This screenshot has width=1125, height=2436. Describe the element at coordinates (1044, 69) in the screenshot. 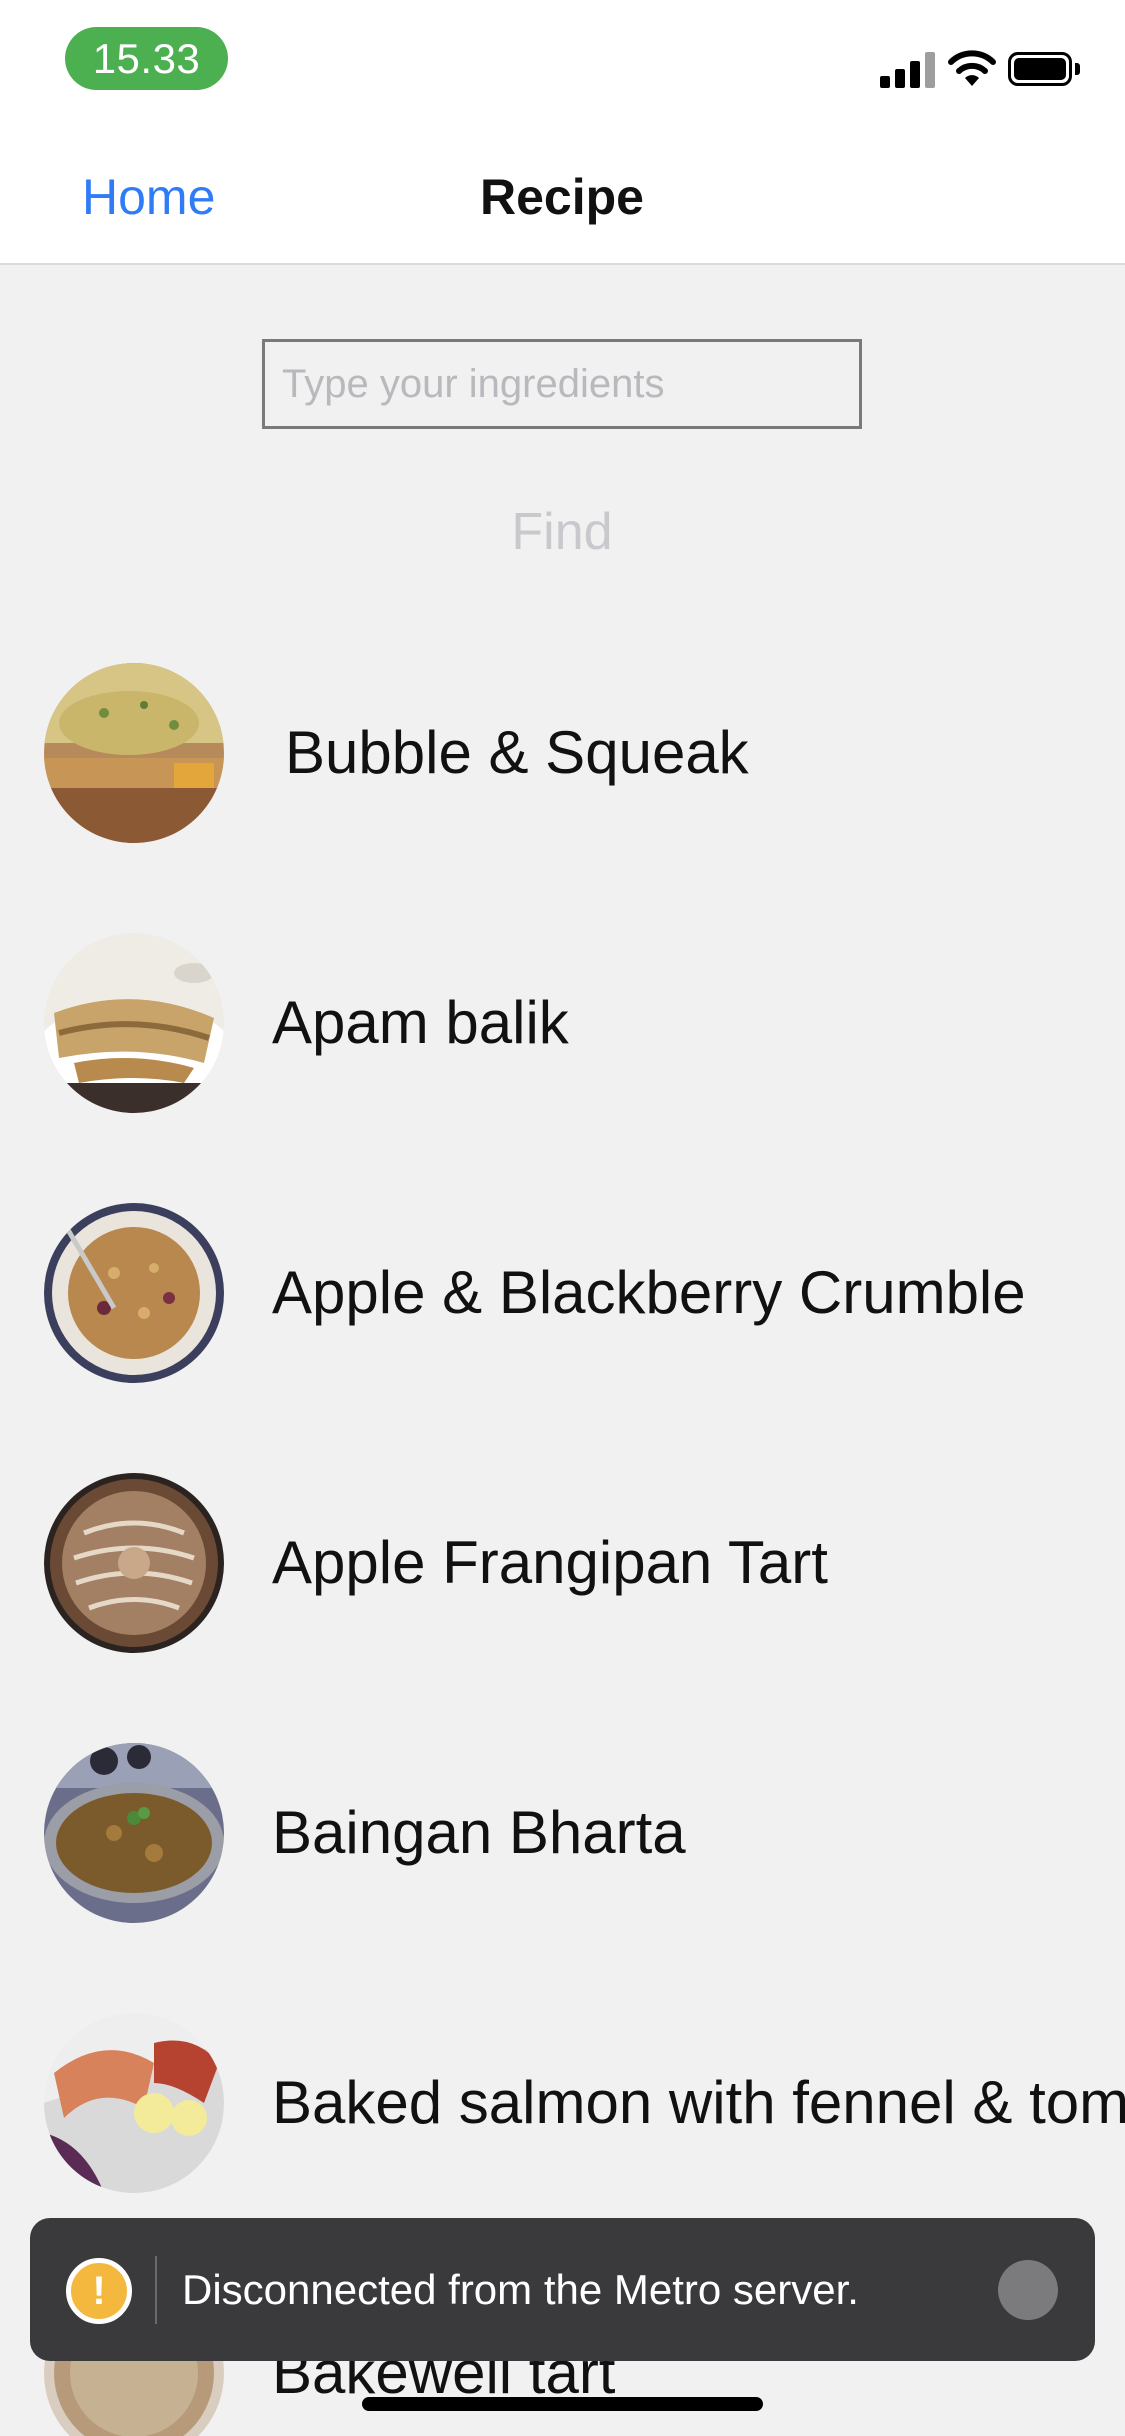

I see `battery-icon` at that location.